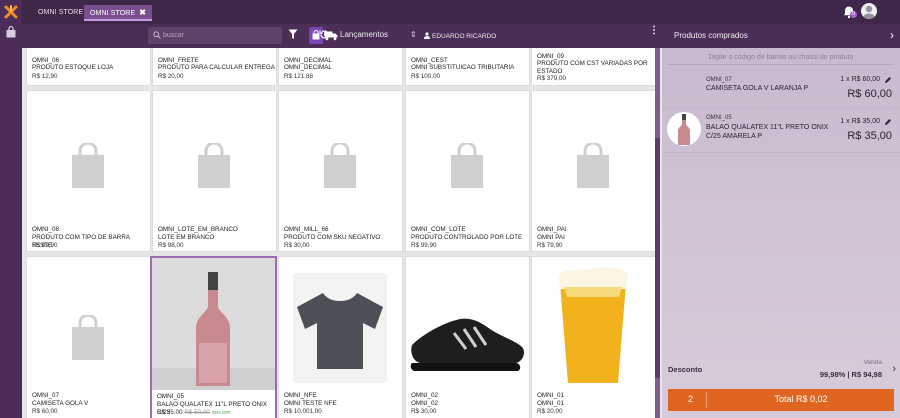 Image resolution: width=900 pixels, height=418 pixels. Describe the element at coordinates (332, 237) in the screenshot. I see `product-name: PRODUTO COM SKU NEGATIVO` at that location.